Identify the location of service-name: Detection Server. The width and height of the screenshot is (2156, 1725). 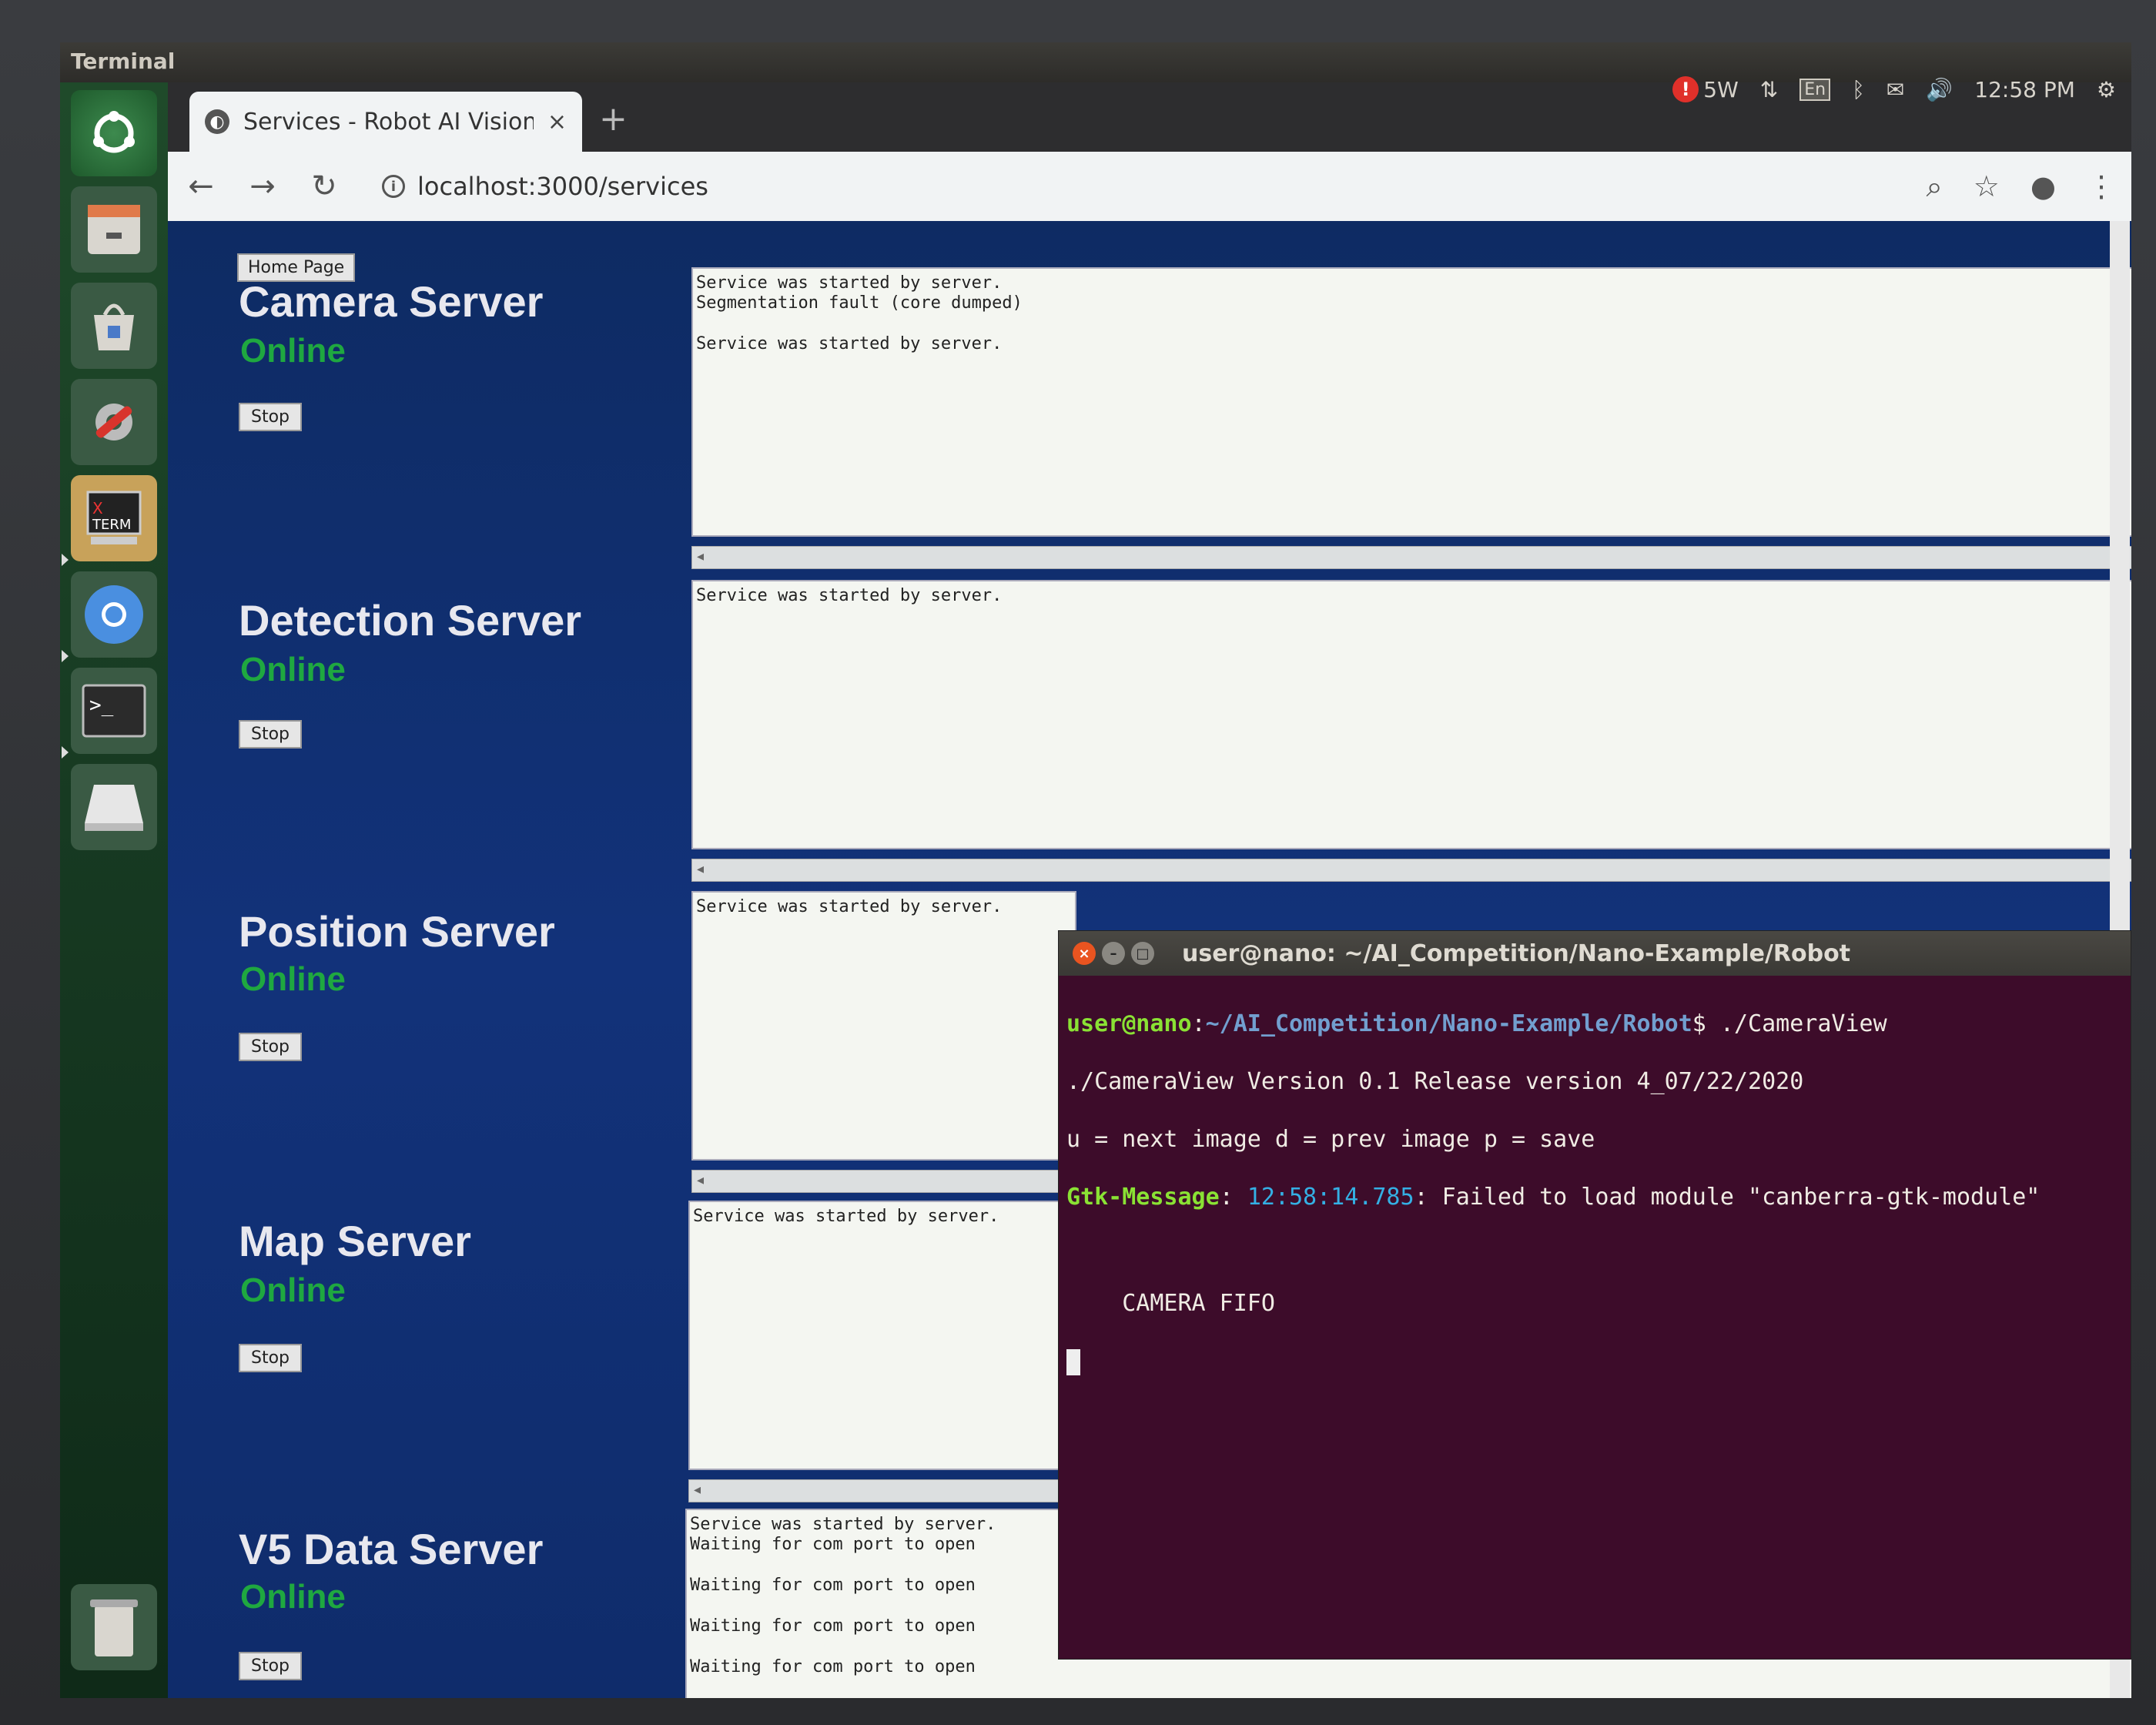
(410, 620).